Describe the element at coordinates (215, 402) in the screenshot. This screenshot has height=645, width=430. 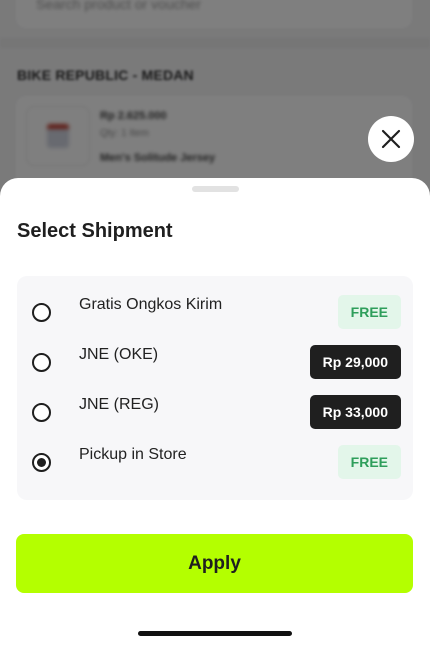
I see `shipment-option-jne-reg: JNE (REG) Rp 33,000` at that location.